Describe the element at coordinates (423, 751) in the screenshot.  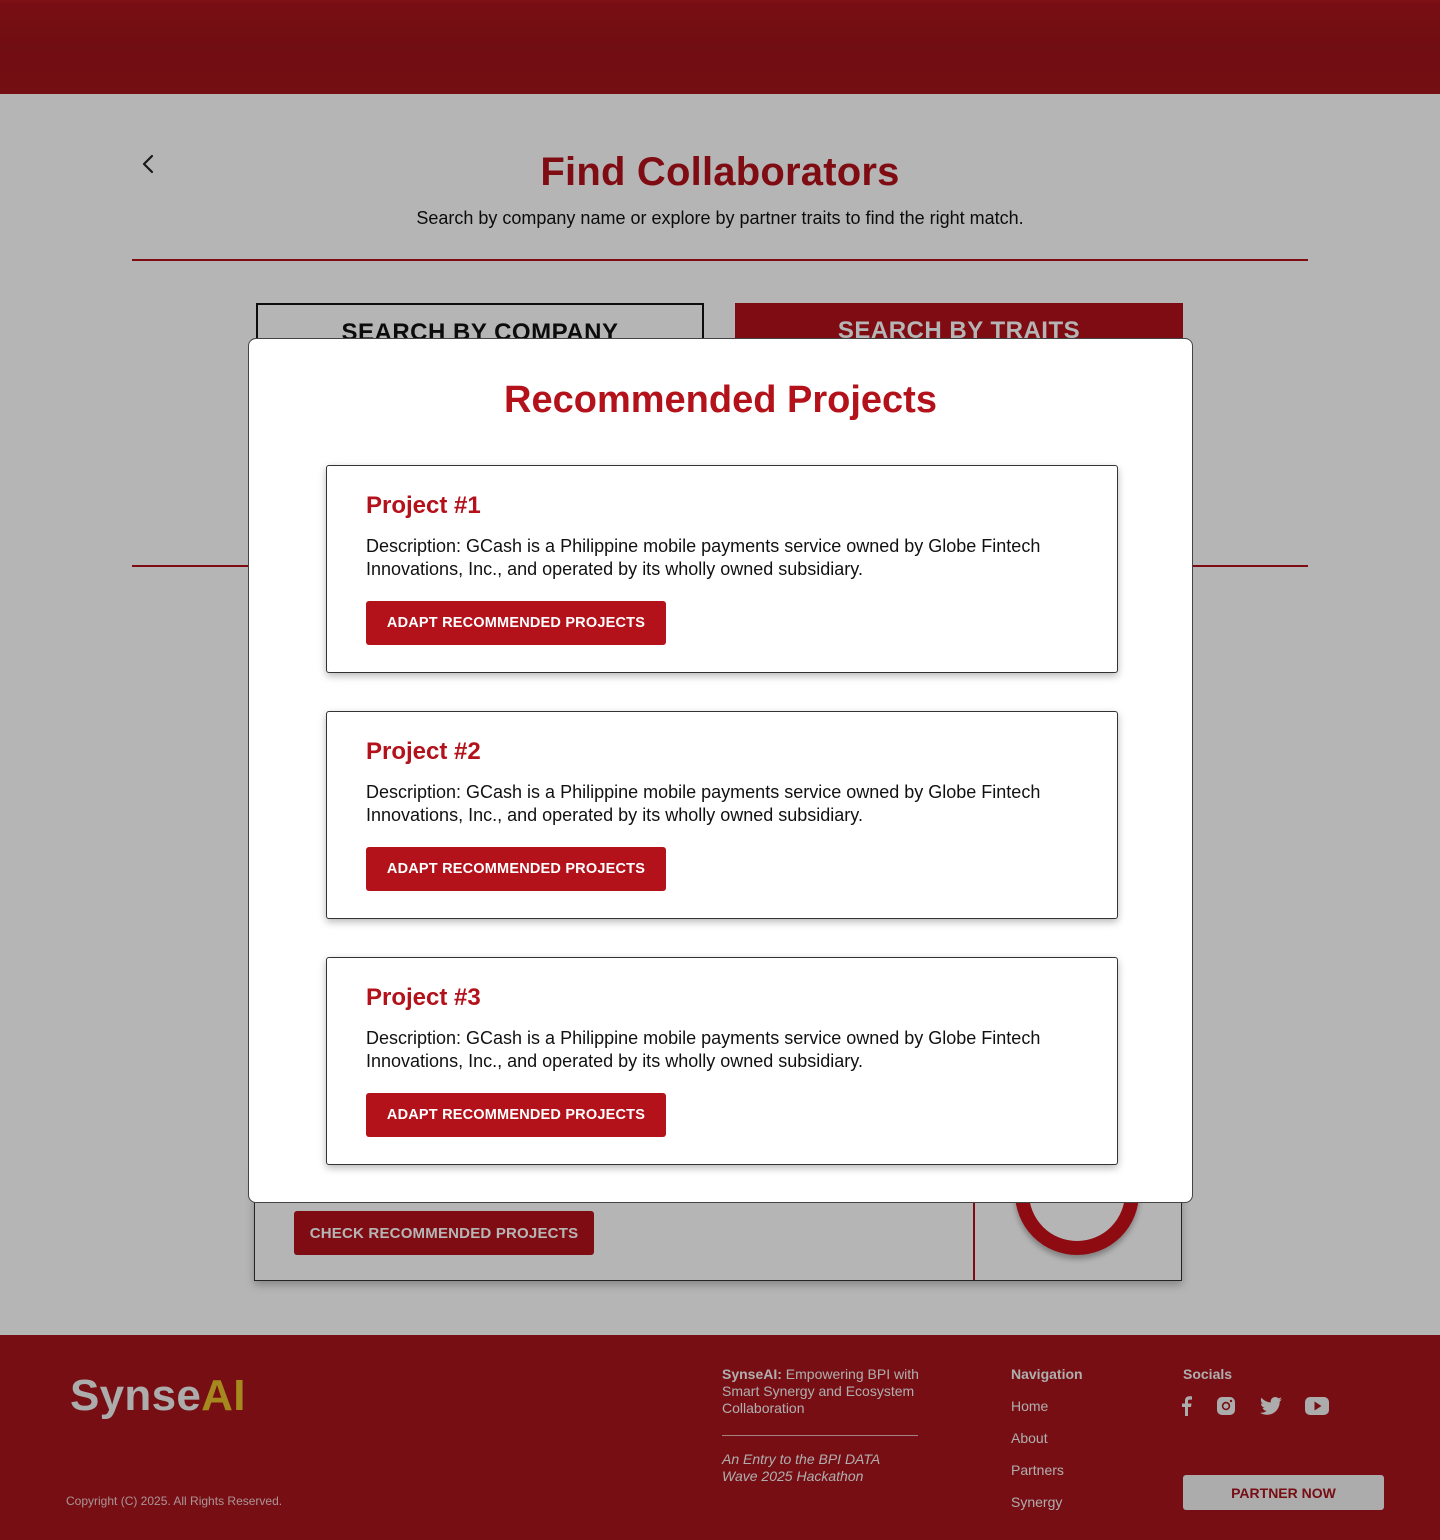
I see `project-title: Project #2` at that location.